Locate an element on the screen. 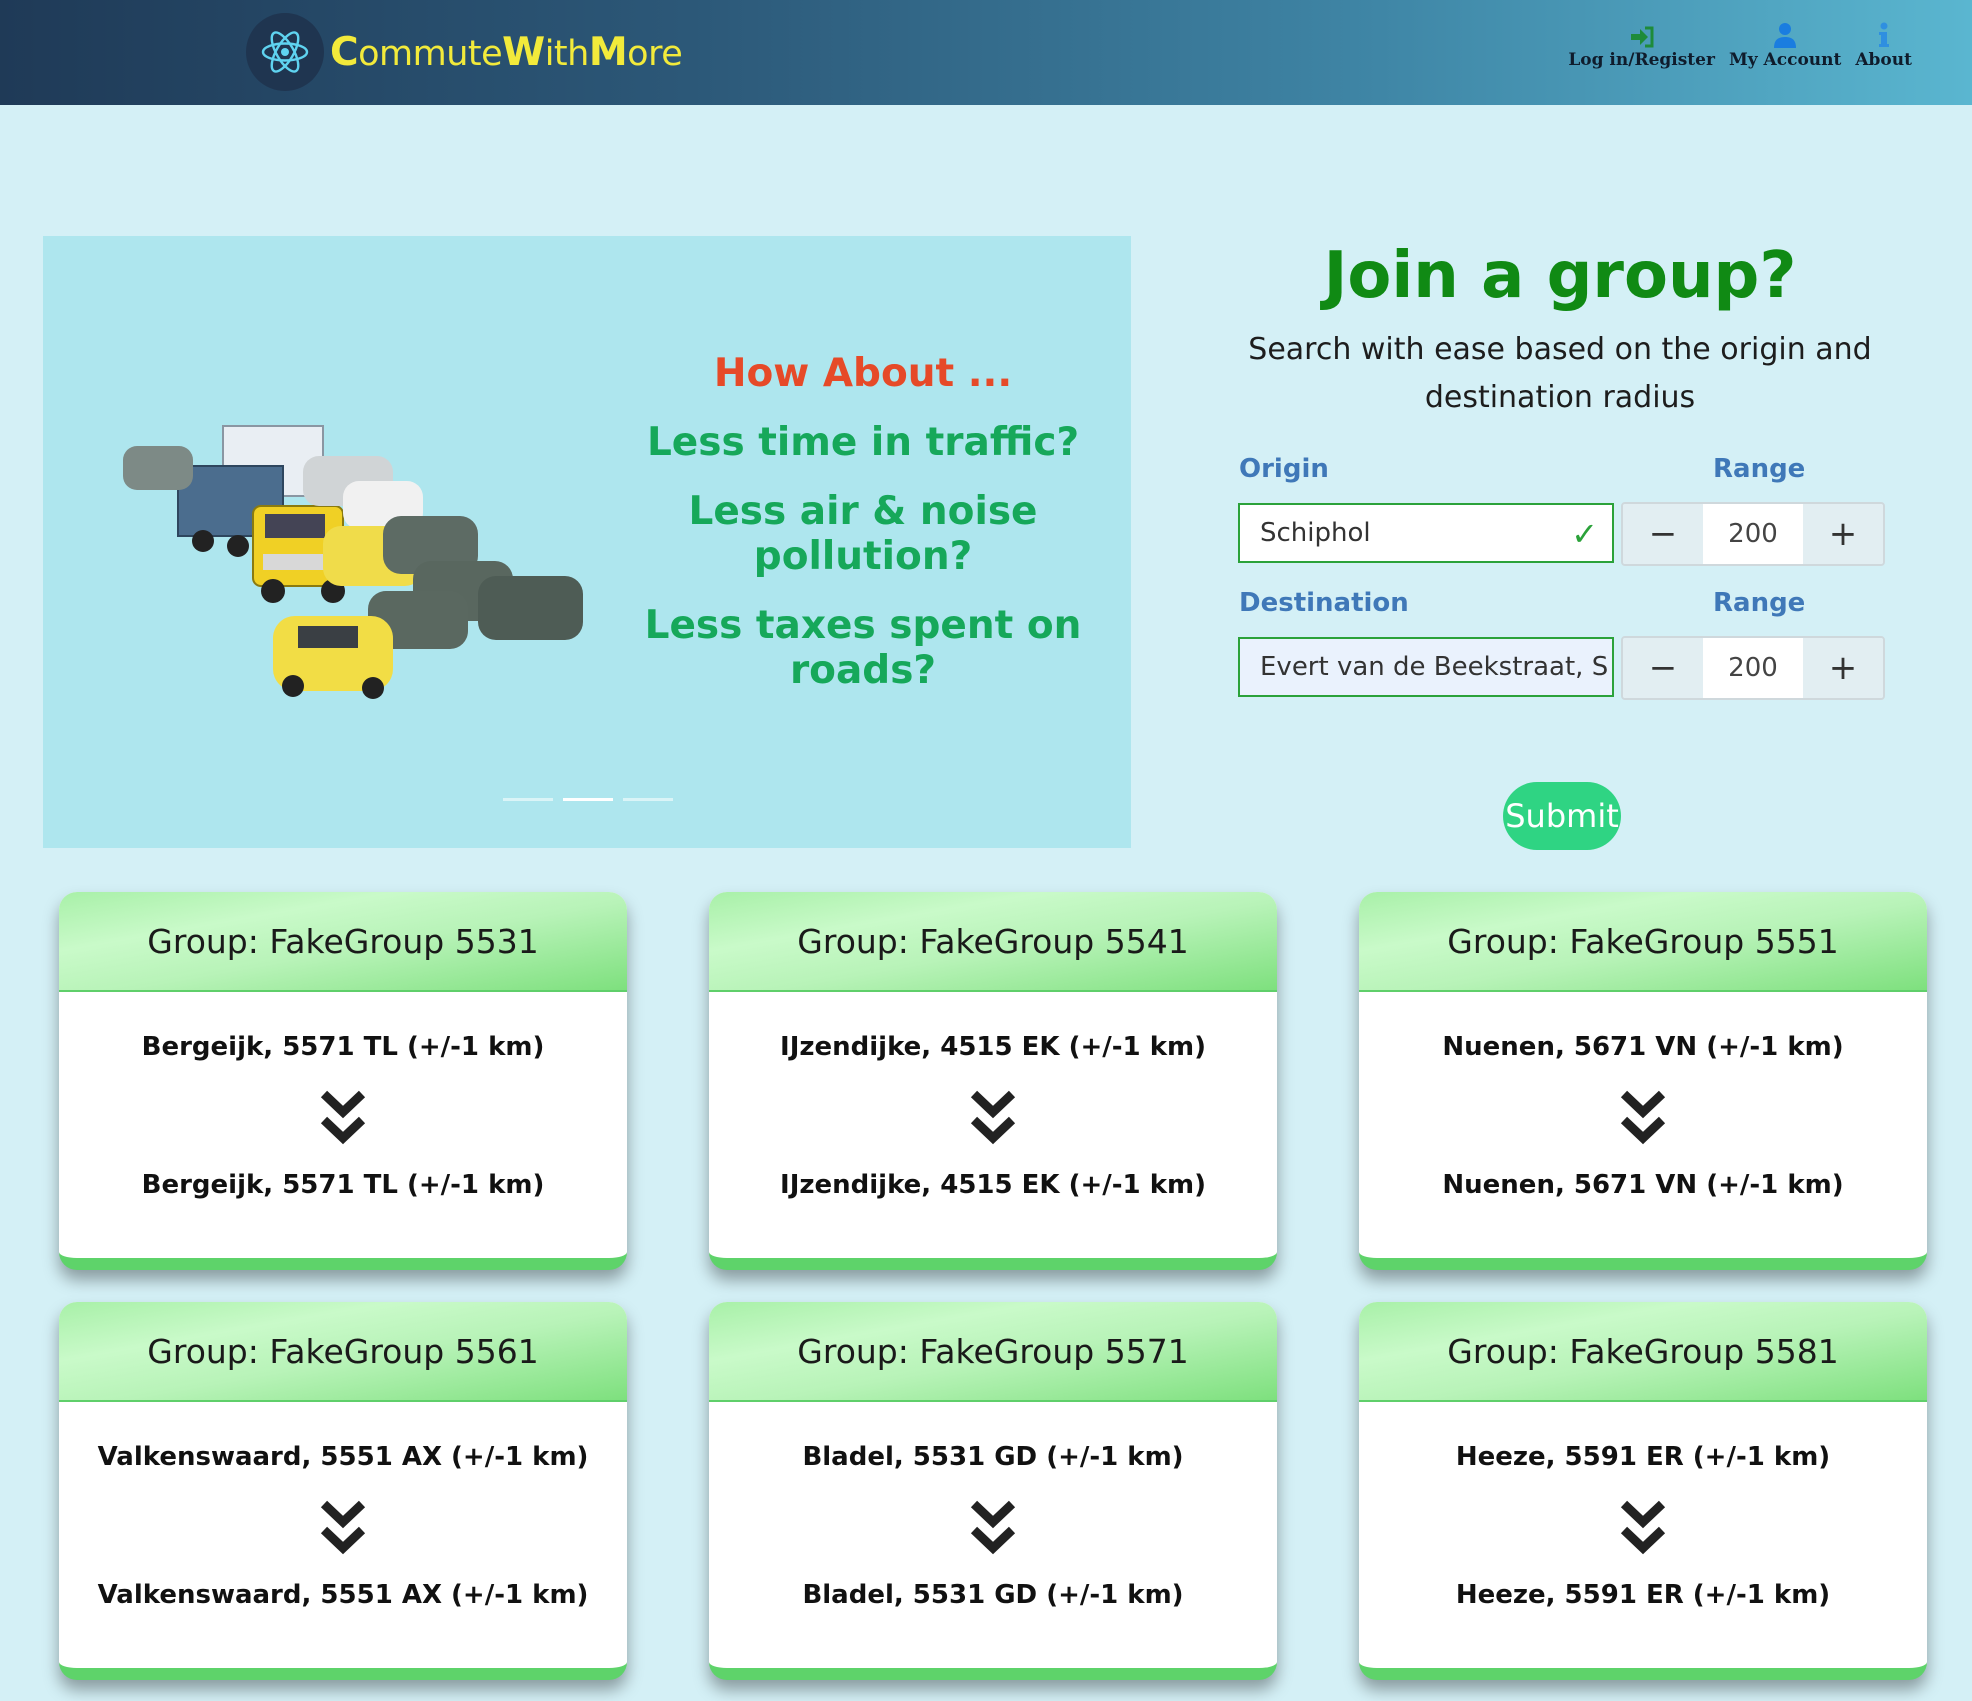  group-card-title: Group: FakeGroup 5571 is located at coordinates (993, 1352).